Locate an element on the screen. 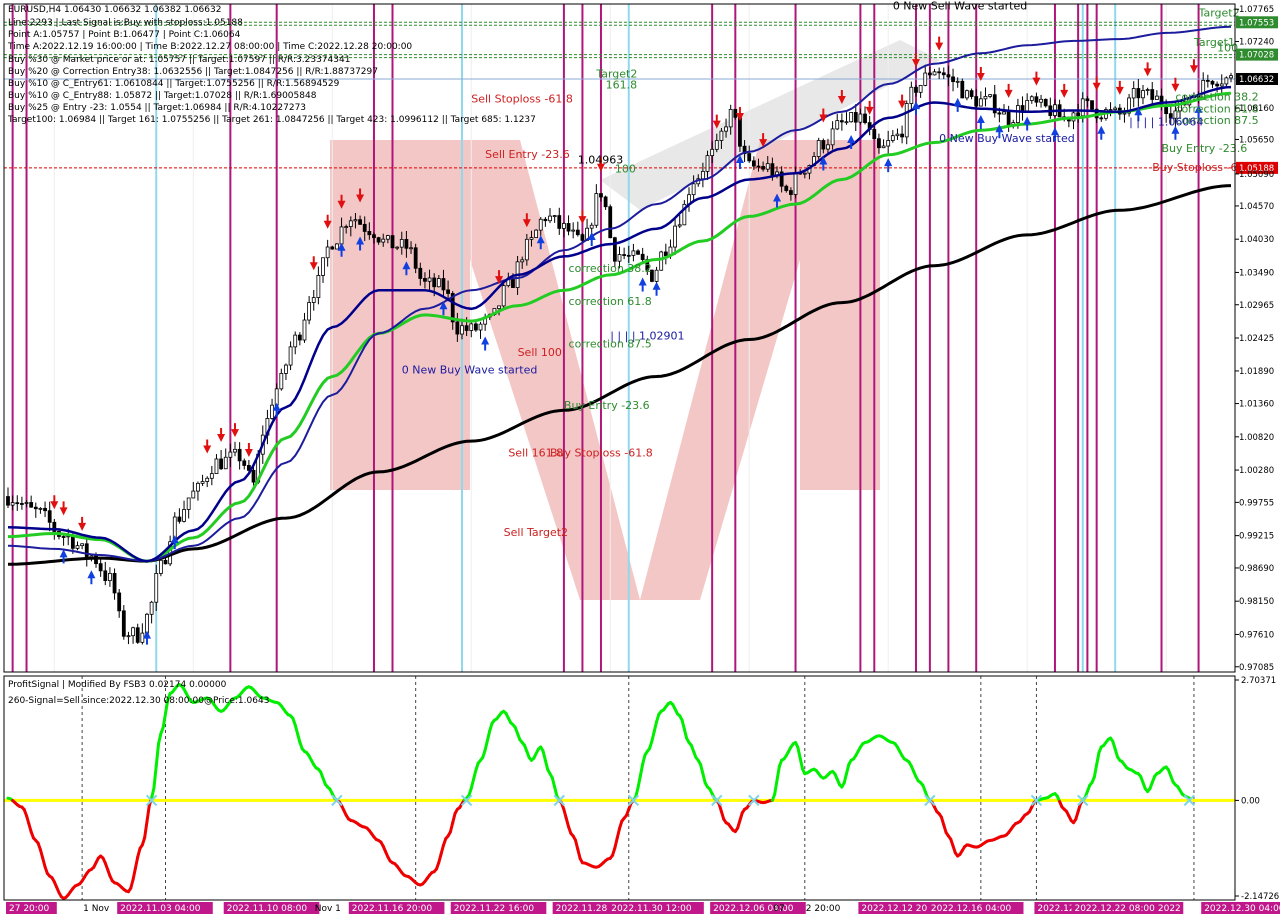 The image size is (1280, 924). chart-label: Buy Entry -23.6 is located at coordinates (607, 405).